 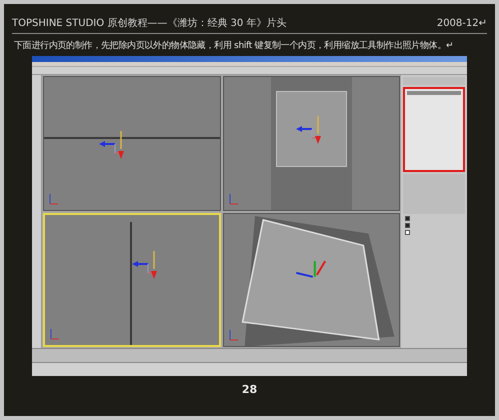 What do you see at coordinates (234, 46) in the screenshot?
I see `instruction-text: 下面进行内页的制作，先把除内页以外的物体隐藏，利用 shift 键复制一个内页，利用缩放工具制作出照片物体。↵` at bounding box center [234, 46].